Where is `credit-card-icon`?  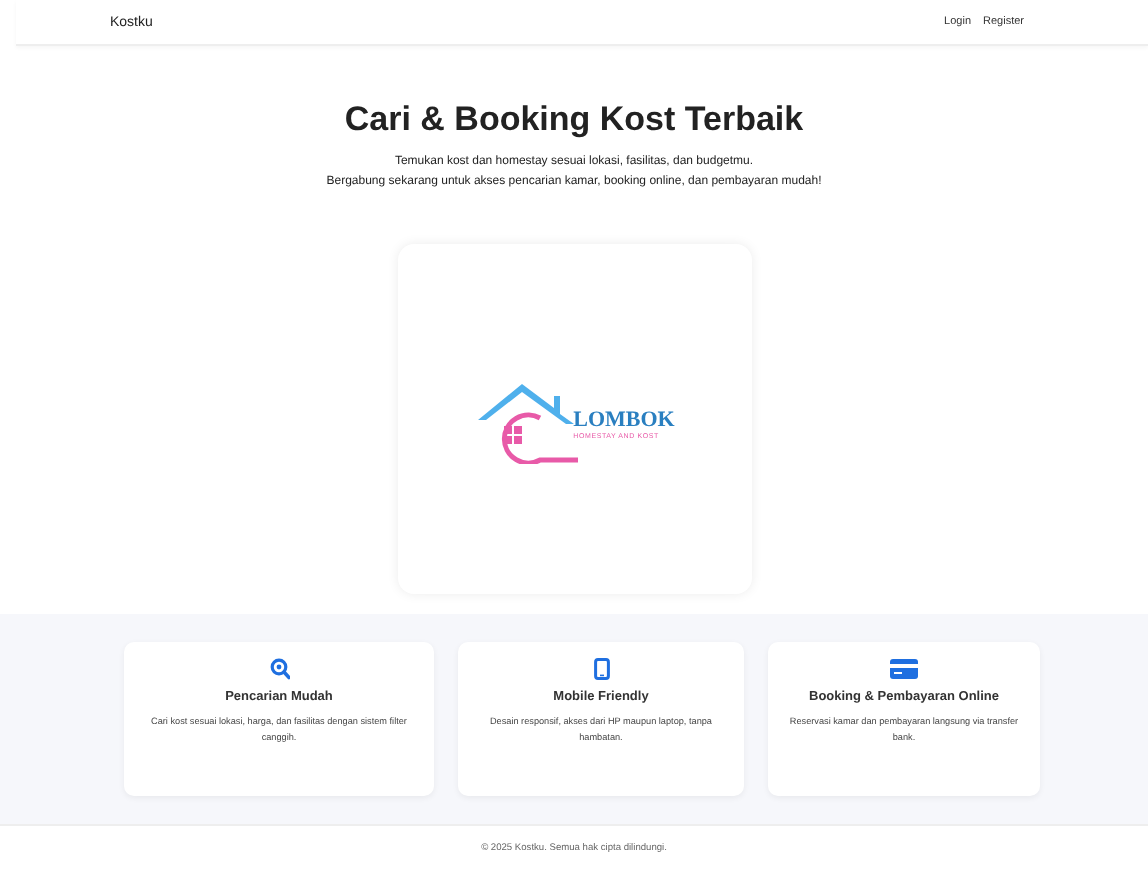 credit-card-icon is located at coordinates (904, 669).